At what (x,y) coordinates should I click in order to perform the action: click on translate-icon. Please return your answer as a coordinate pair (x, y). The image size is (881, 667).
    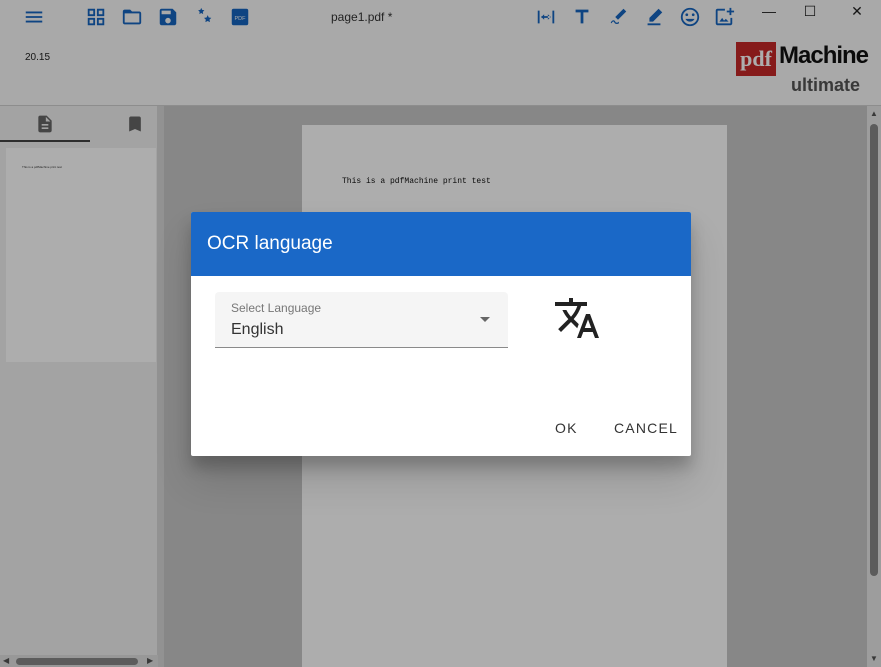
    Looking at the image, I should click on (577, 318).